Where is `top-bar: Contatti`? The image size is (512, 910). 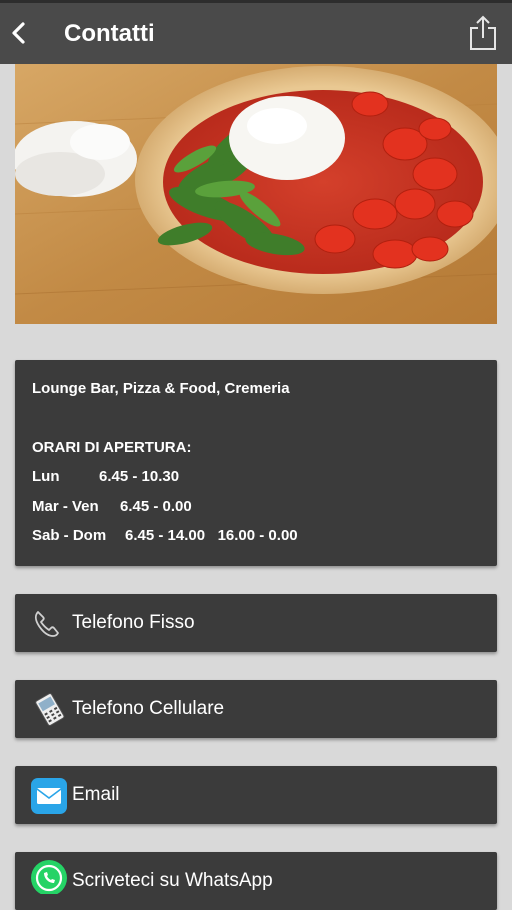
top-bar: Contatti is located at coordinates (256, 32).